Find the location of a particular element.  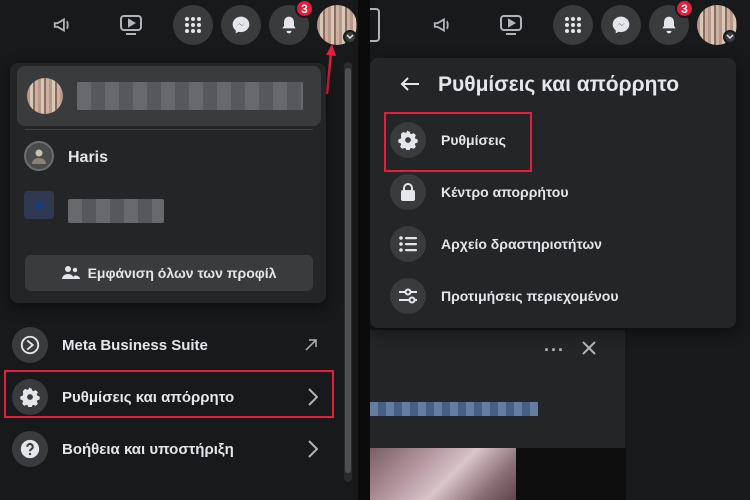

see-all-profiles-button: Εμφάνιση όλων των προφίλ is located at coordinates (169, 273).